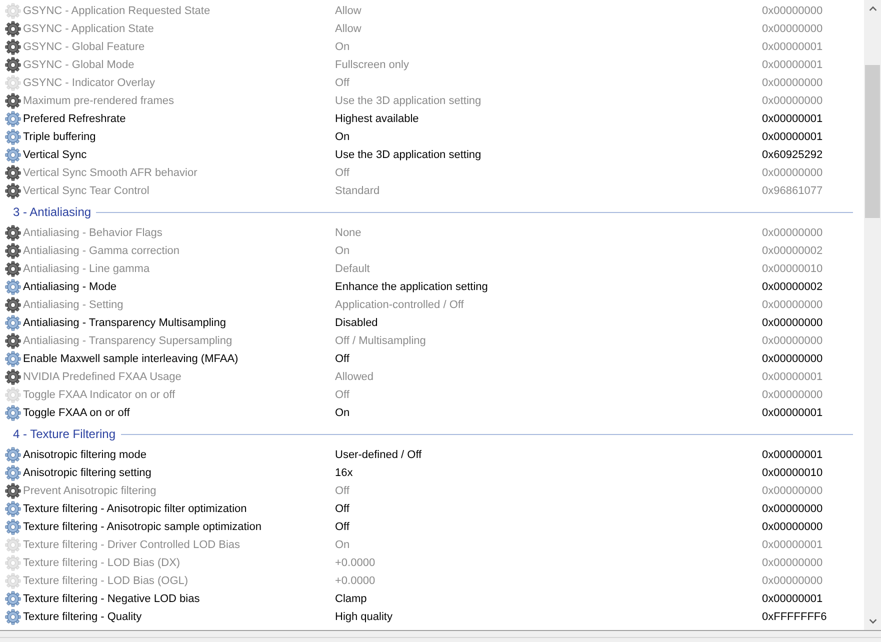  Describe the element at coordinates (372, 65) in the screenshot. I see `setting-value: Fullscreen only` at that location.